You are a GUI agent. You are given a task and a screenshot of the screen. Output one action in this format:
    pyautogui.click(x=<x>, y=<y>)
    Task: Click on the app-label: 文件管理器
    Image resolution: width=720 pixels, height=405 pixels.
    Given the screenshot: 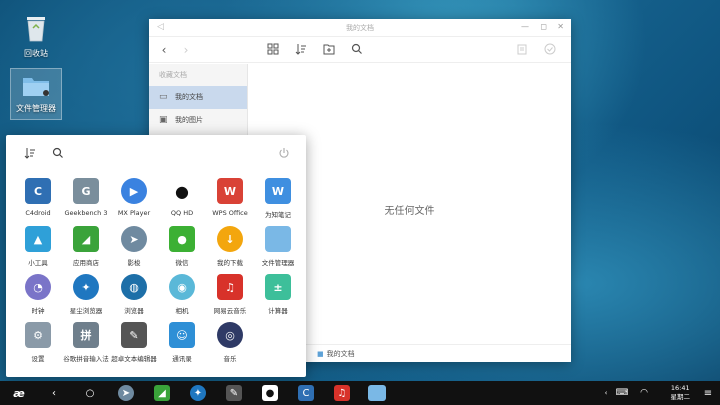 What is the action you would take?
    pyautogui.click(x=278, y=263)
    